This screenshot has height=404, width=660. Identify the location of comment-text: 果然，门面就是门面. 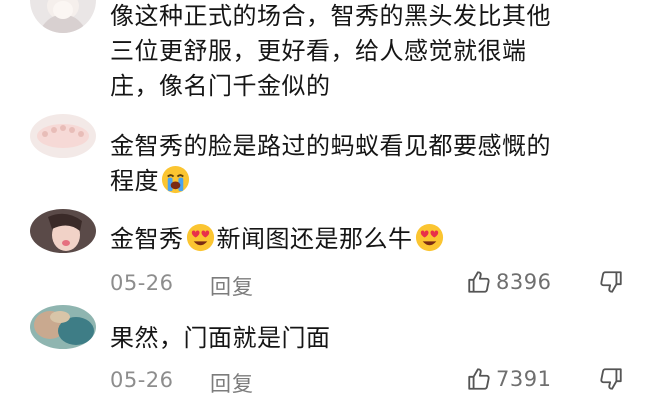
(380, 338).